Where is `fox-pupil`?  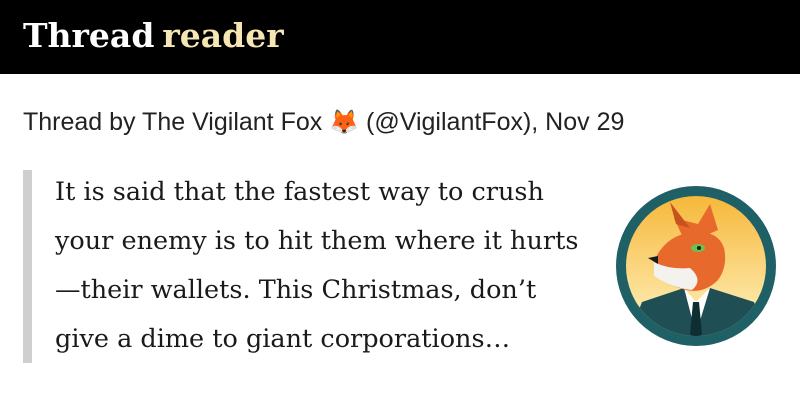
fox-pupil is located at coordinates (699, 248).